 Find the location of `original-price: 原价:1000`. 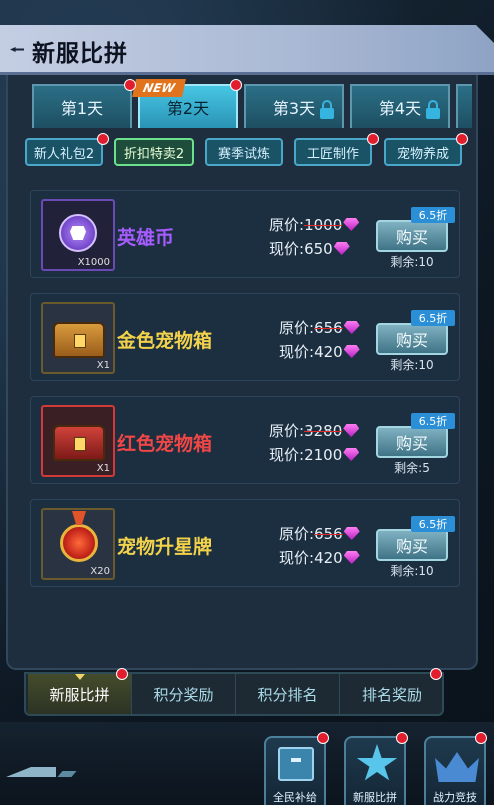

original-price: 原价:1000 is located at coordinates (324, 224).